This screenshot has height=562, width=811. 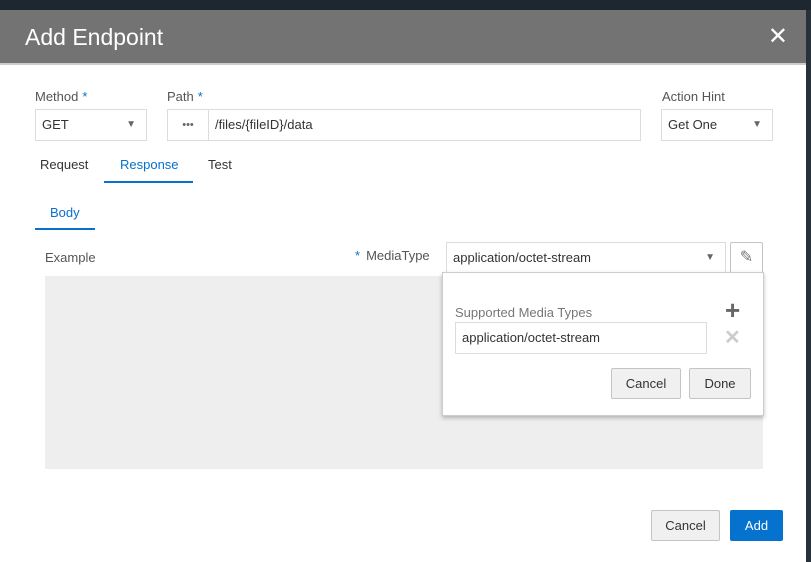 What do you see at coordinates (685, 525) in the screenshot?
I see `cancel-button: Cancel` at bounding box center [685, 525].